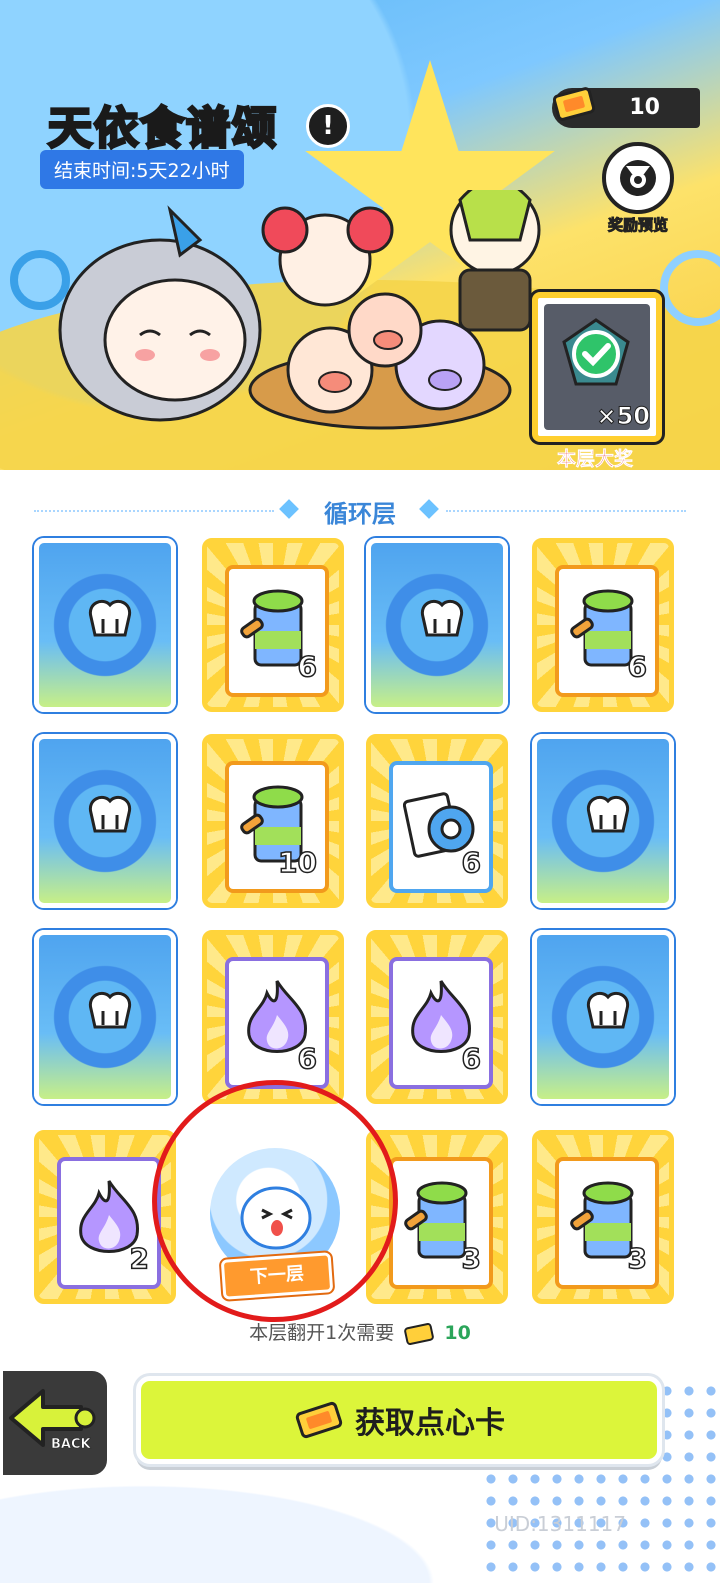 This screenshot has width=720, height=1583. Describe the element at coordinates (596, 352) in the screenshot. I see `gem-check-icon` at that location.